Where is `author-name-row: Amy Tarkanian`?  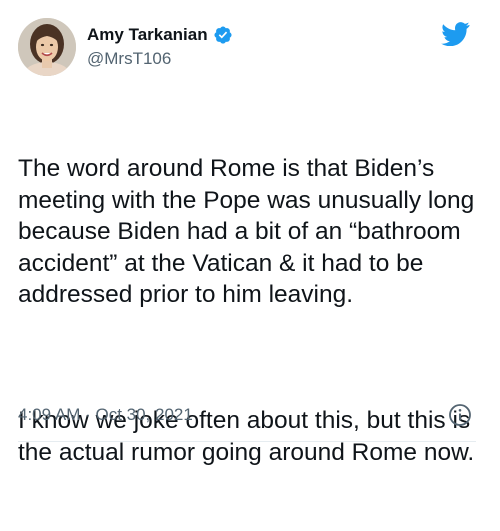 author-name-row: Amy Tarkanian is located at coordinates (160, 35).